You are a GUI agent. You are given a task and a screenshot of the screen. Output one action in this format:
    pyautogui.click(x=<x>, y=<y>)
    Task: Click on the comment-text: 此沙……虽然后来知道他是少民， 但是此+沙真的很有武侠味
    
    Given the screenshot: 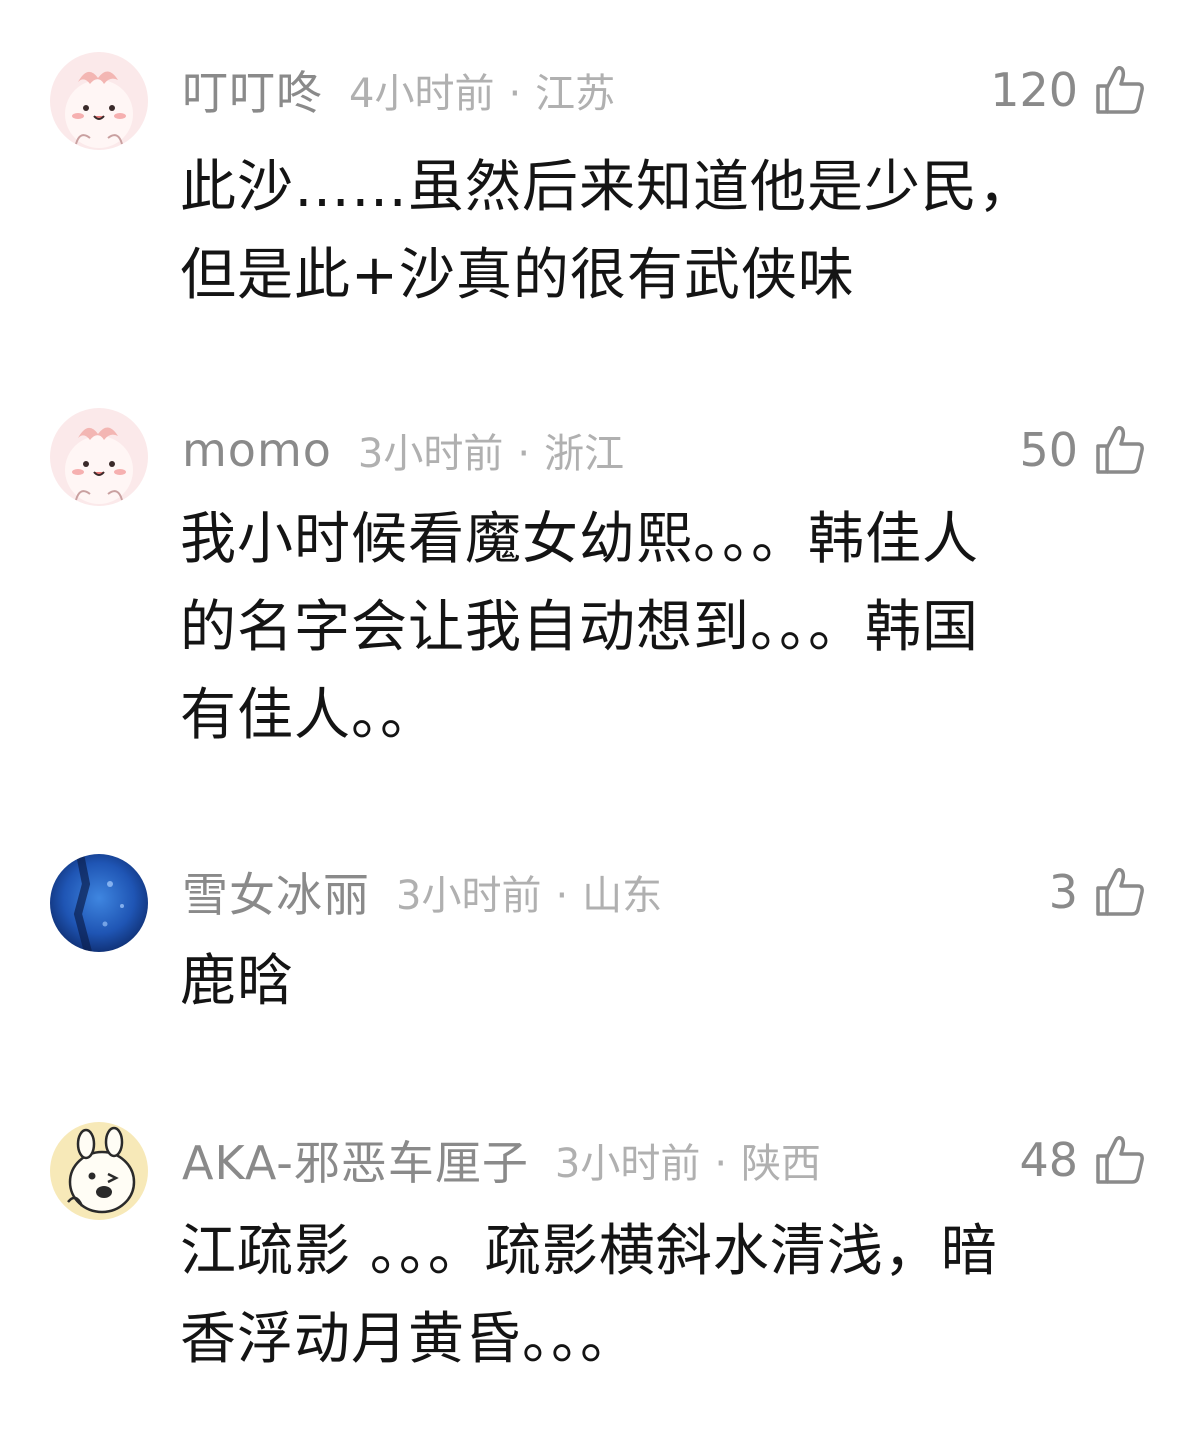 What is the action you would take?
    pyautogui.click(x=660, y=232)
    